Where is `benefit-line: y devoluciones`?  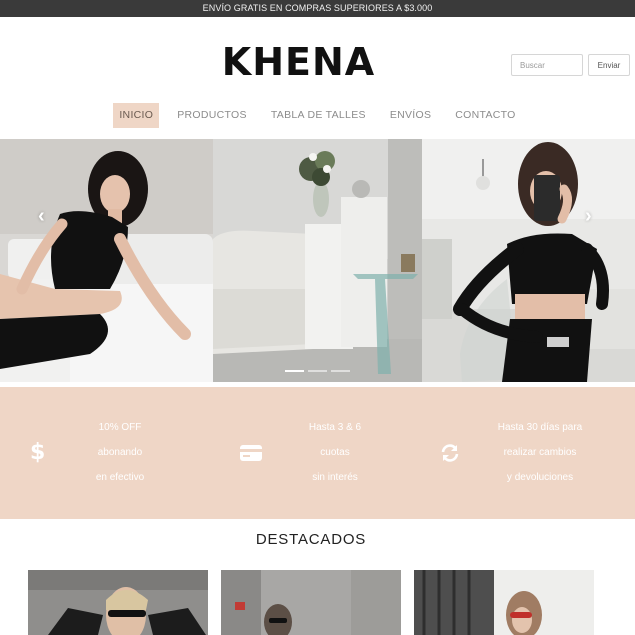 benefit-line: y devoluciones is located at coordinates (540, 477).